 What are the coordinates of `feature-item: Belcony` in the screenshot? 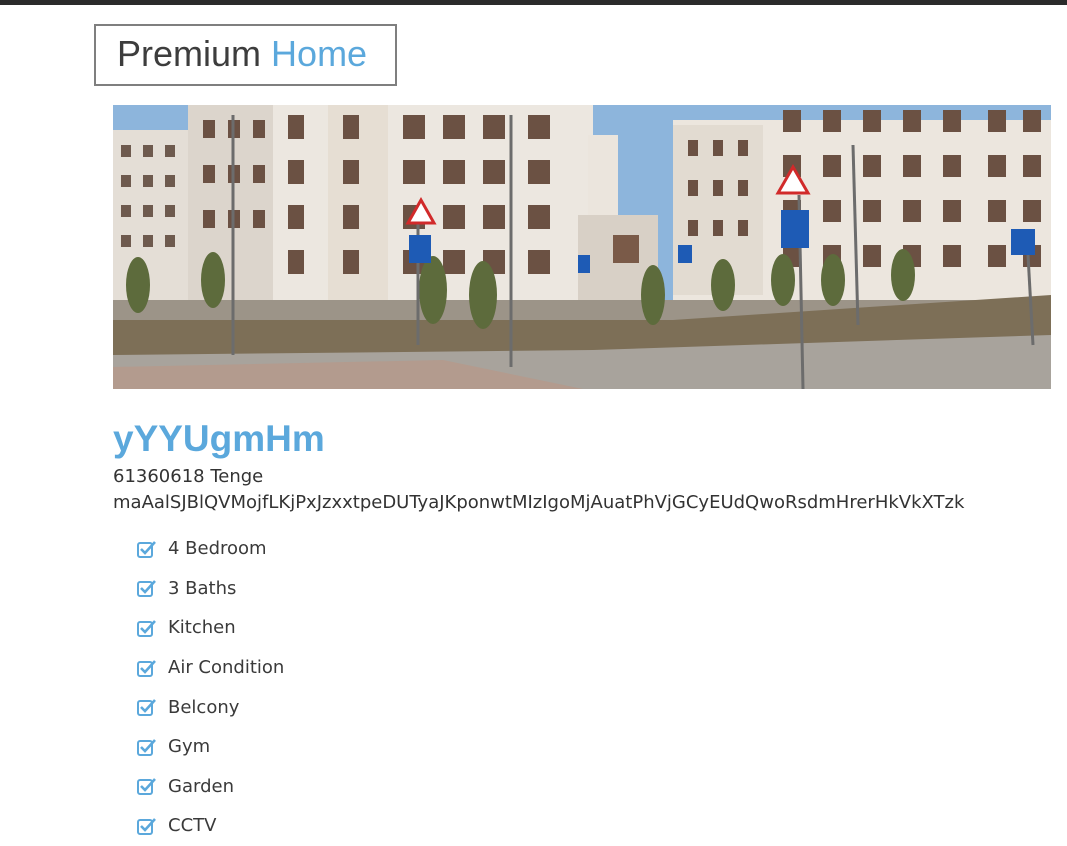 It's located at (210, 707).